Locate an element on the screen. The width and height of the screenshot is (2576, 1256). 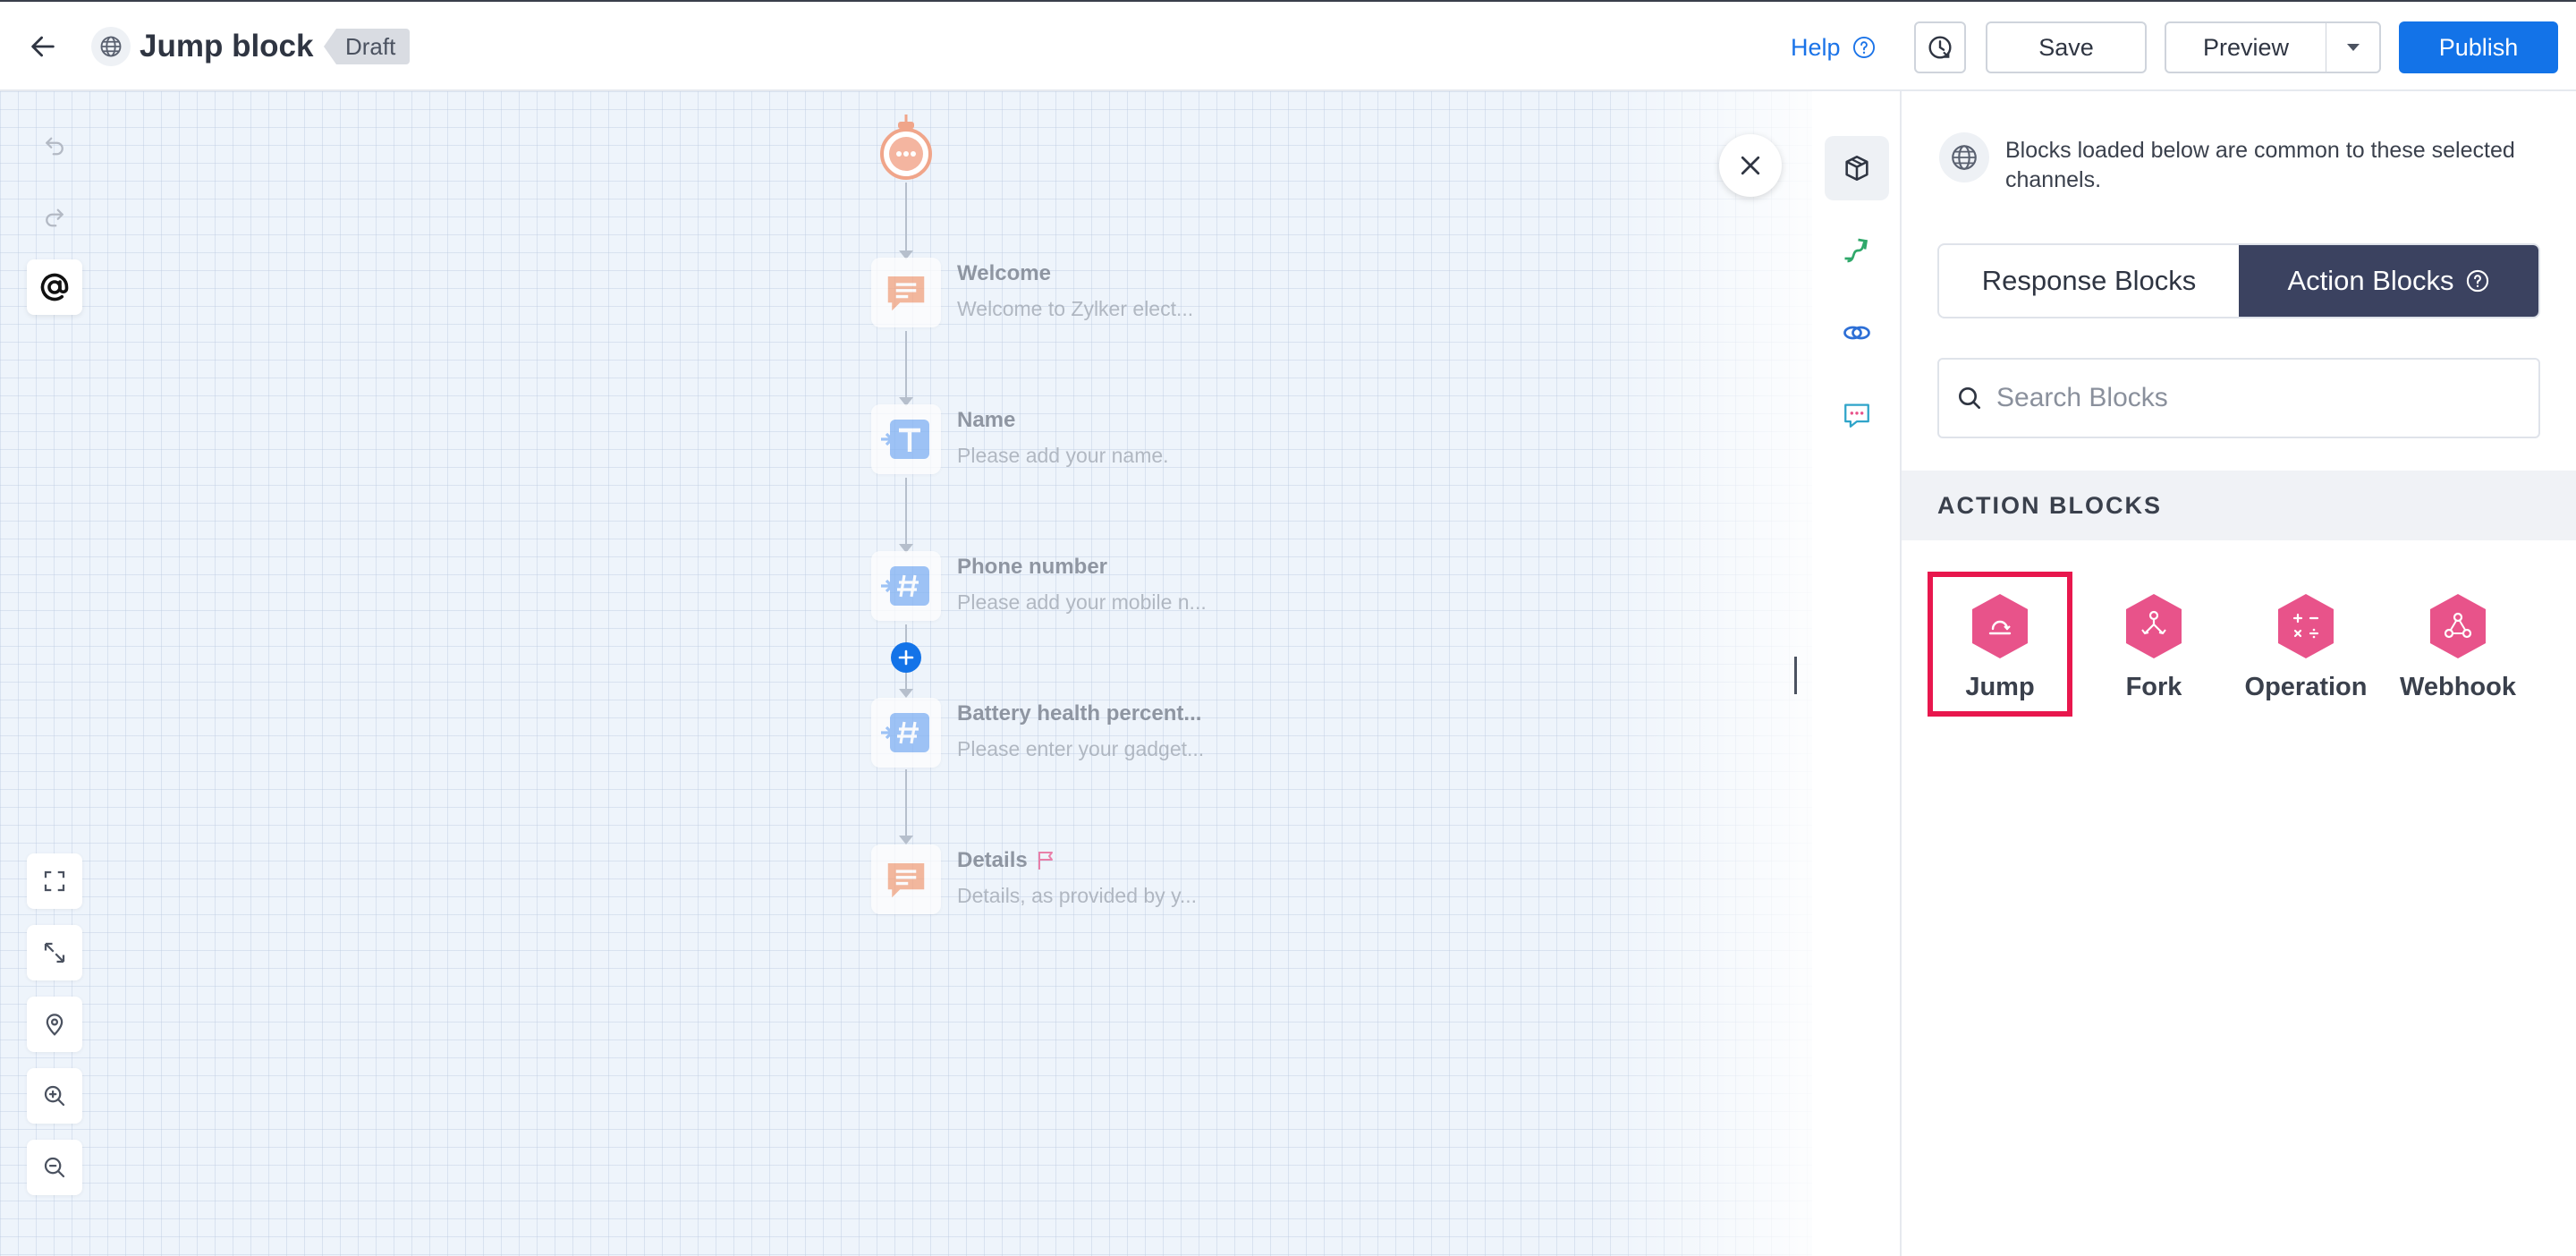
plus-icon is located at coordinates (906, 657).